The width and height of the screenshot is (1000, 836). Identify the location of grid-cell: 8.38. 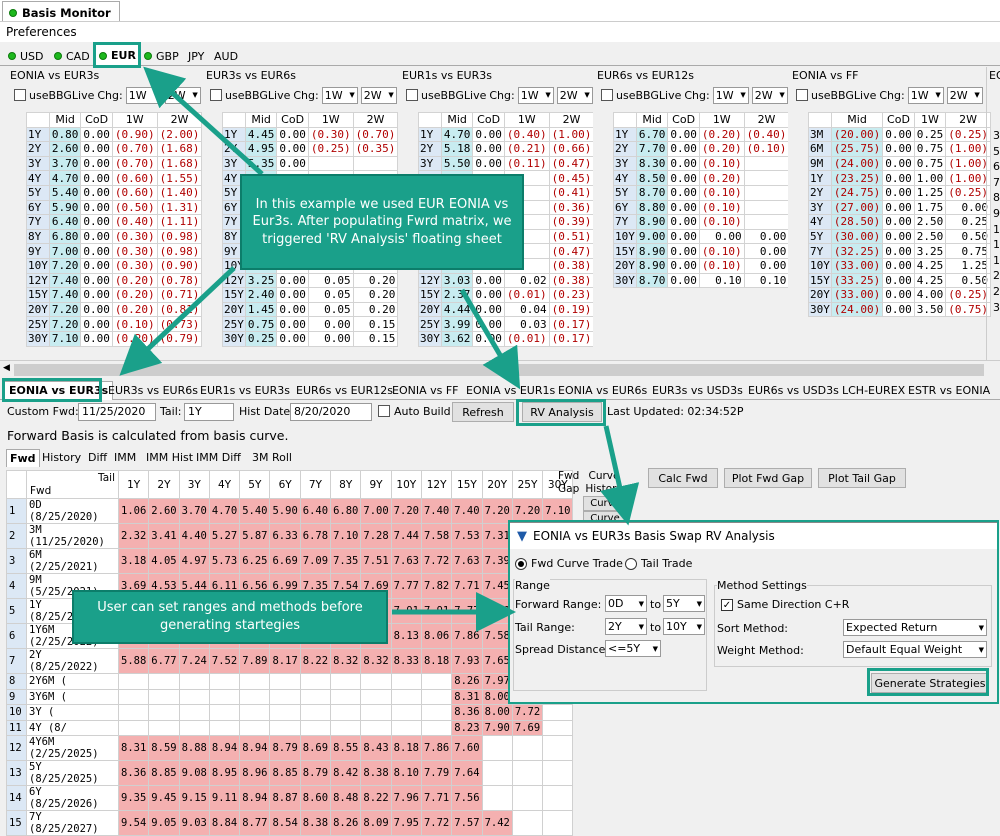
(376, 773).